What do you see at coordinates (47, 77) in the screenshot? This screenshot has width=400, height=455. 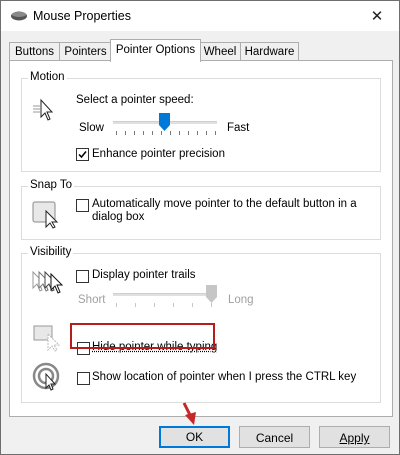 I see `motion-group-title: Motion` at bounding box center [47, 77].